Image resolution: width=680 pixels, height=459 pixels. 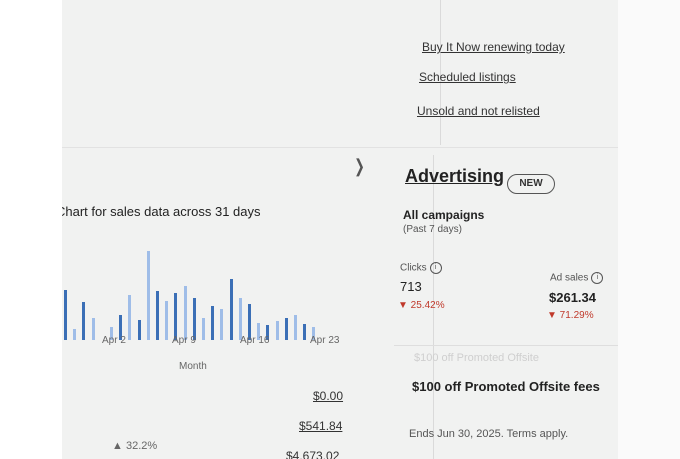 What do you see at coordinates (325, 340) in the screenshot?
I see `x-tick-label: Apr 23` at bounding box center [325, 340].